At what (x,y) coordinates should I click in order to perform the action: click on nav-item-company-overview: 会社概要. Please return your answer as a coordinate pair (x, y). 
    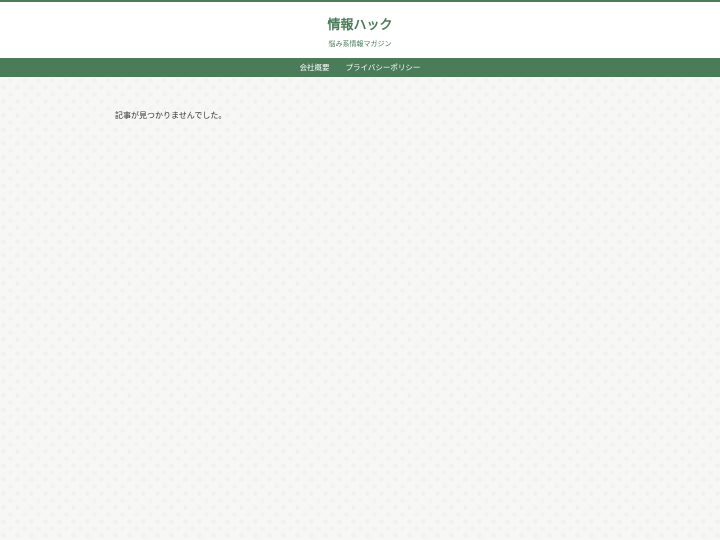
    Looking at the image, I should click on (315, 67).